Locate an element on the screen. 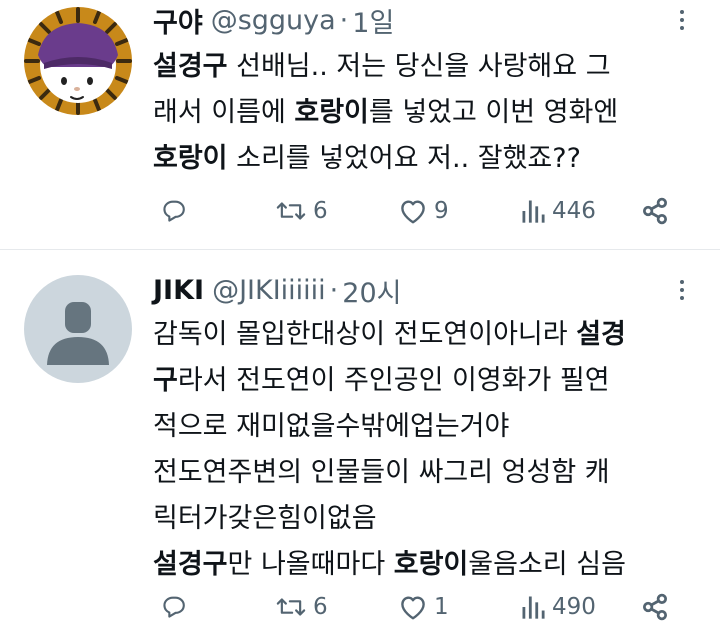 Image resolution: width=720 pixels, height=644 pixels. tweet-text-line: 설경구 선배님.. 저는 당신을 사랑해요 그 is located at coordinates (433, 67).